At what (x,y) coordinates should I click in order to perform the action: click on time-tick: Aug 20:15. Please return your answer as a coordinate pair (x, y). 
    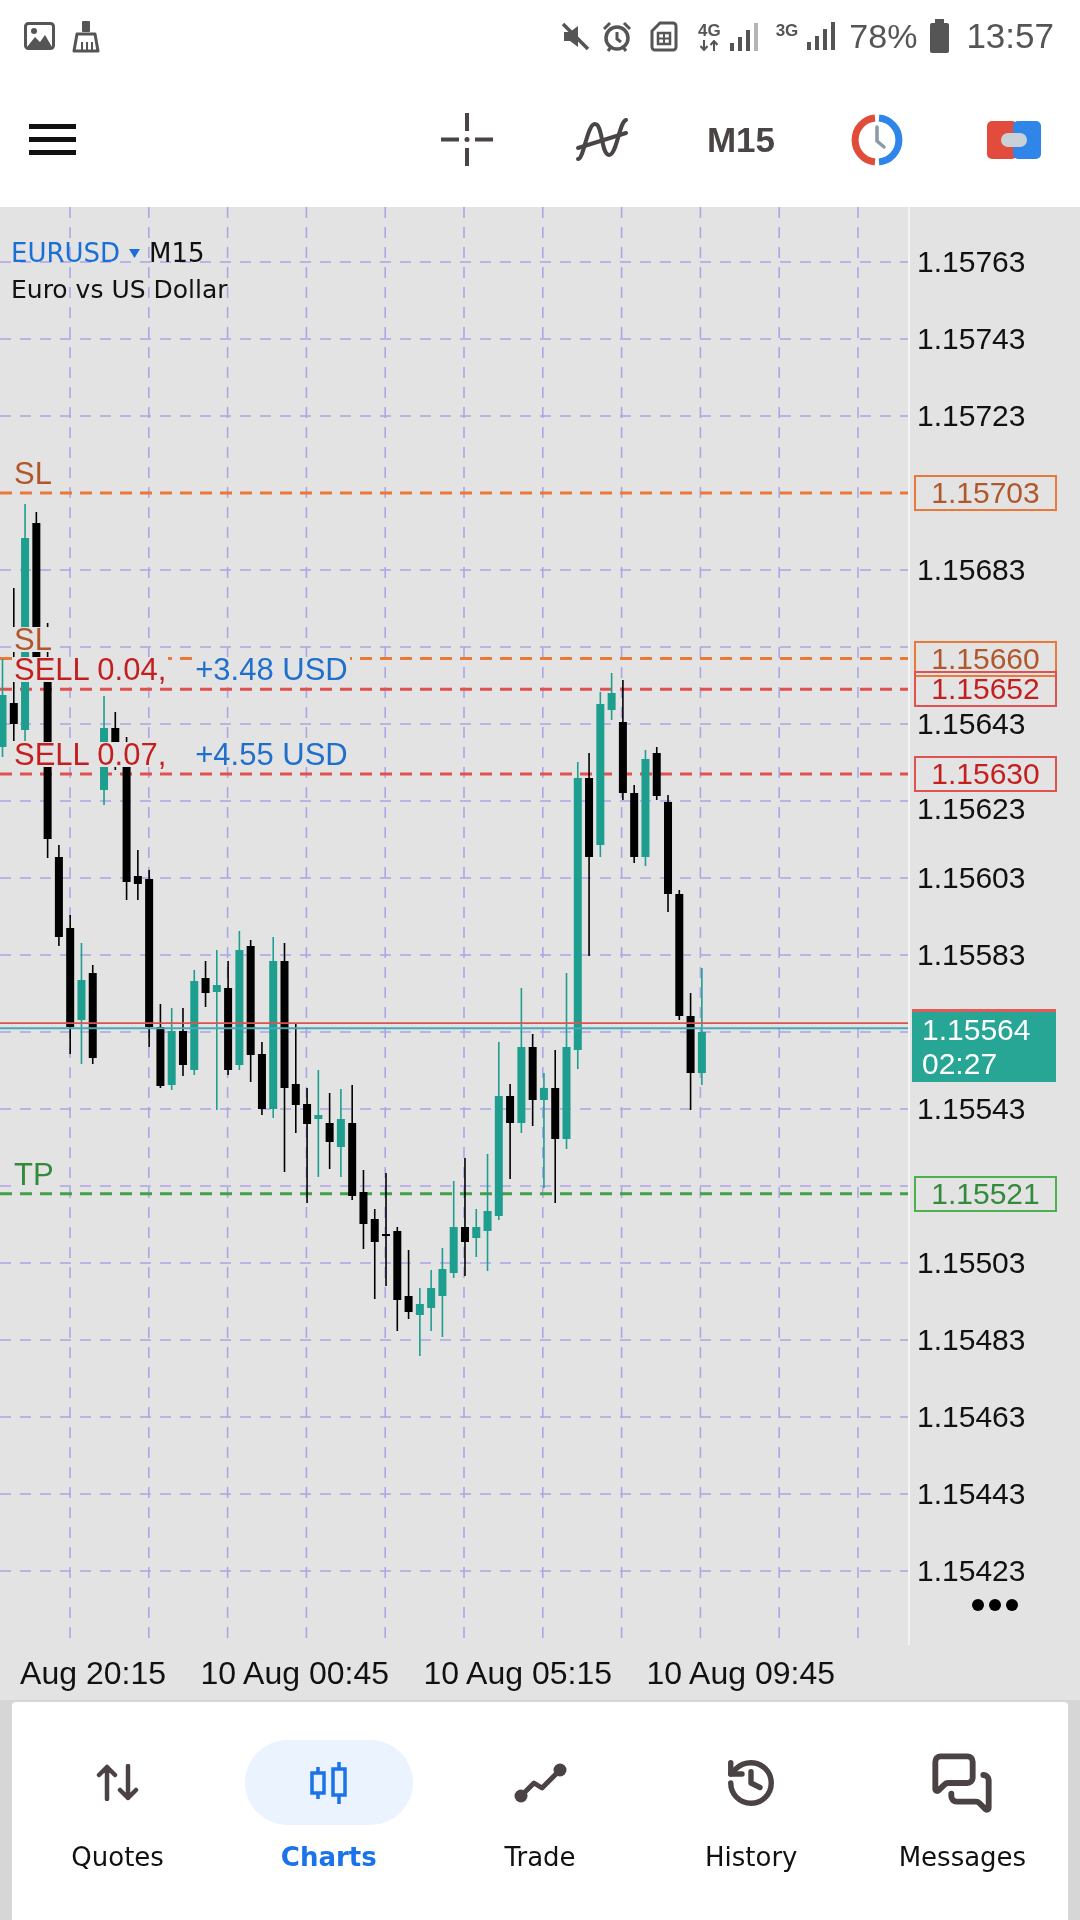
    Looking at the image, I should click on (93, 1673).